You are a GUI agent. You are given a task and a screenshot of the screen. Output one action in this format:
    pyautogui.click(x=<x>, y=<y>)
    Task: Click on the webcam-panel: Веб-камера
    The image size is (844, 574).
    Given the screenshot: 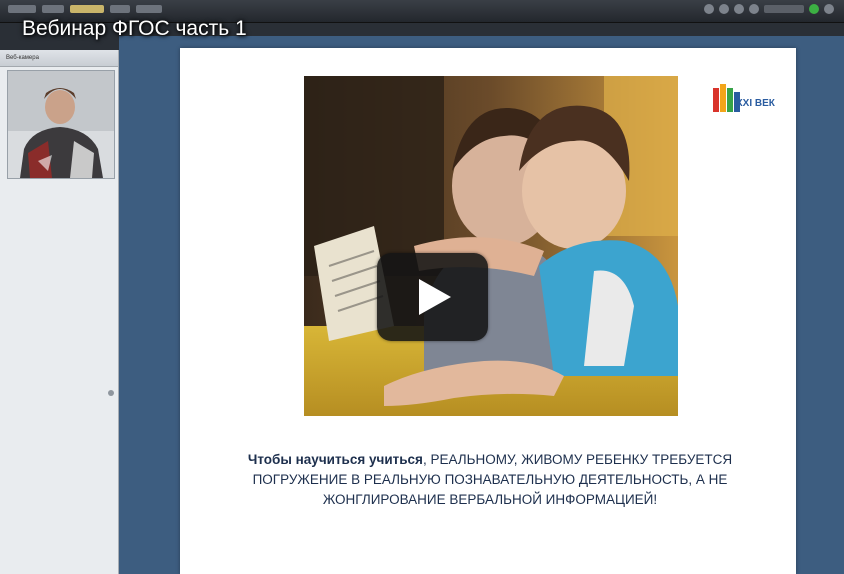 What is the action you would take?
    pyautogui.click(x=59, y=312)
    